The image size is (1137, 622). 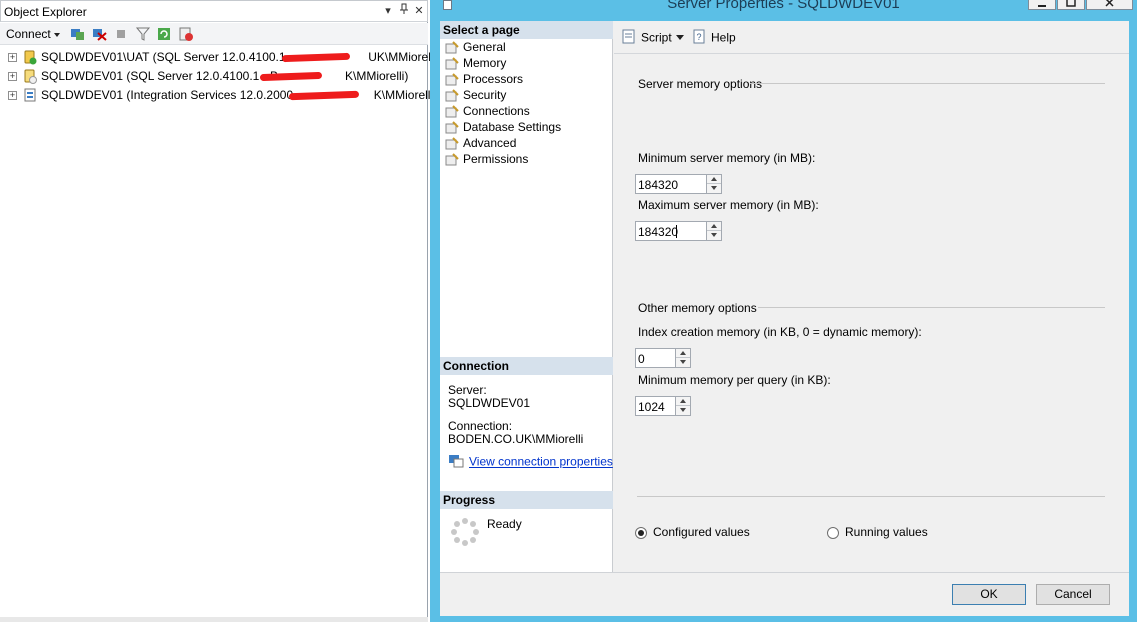 I want to click on running-values-label: Running values, so click(x=886, y=532).